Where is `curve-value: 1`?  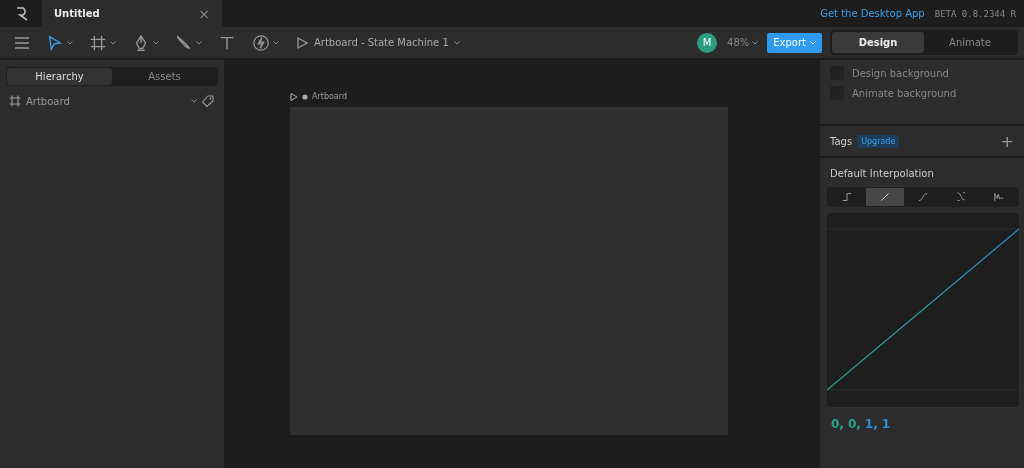 curve-value: 1 is located at coordinates (886, 424).